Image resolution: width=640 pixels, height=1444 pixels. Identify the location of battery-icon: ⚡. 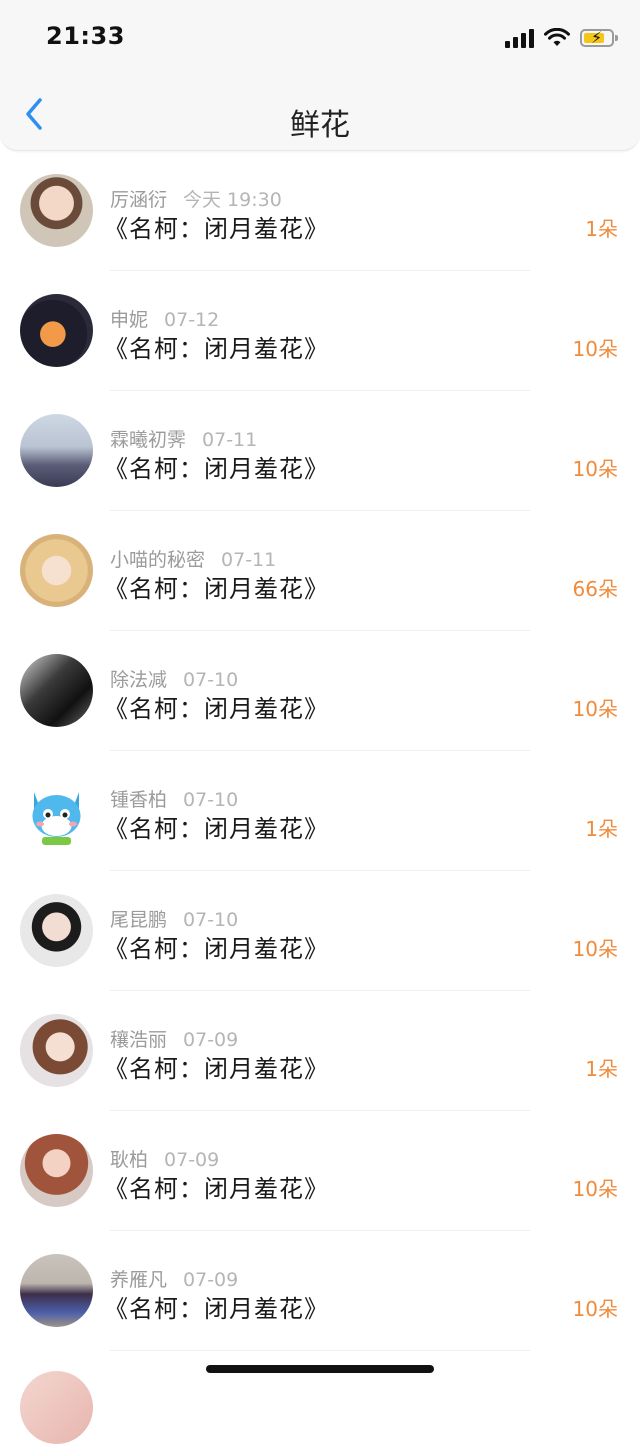
(599, 37).